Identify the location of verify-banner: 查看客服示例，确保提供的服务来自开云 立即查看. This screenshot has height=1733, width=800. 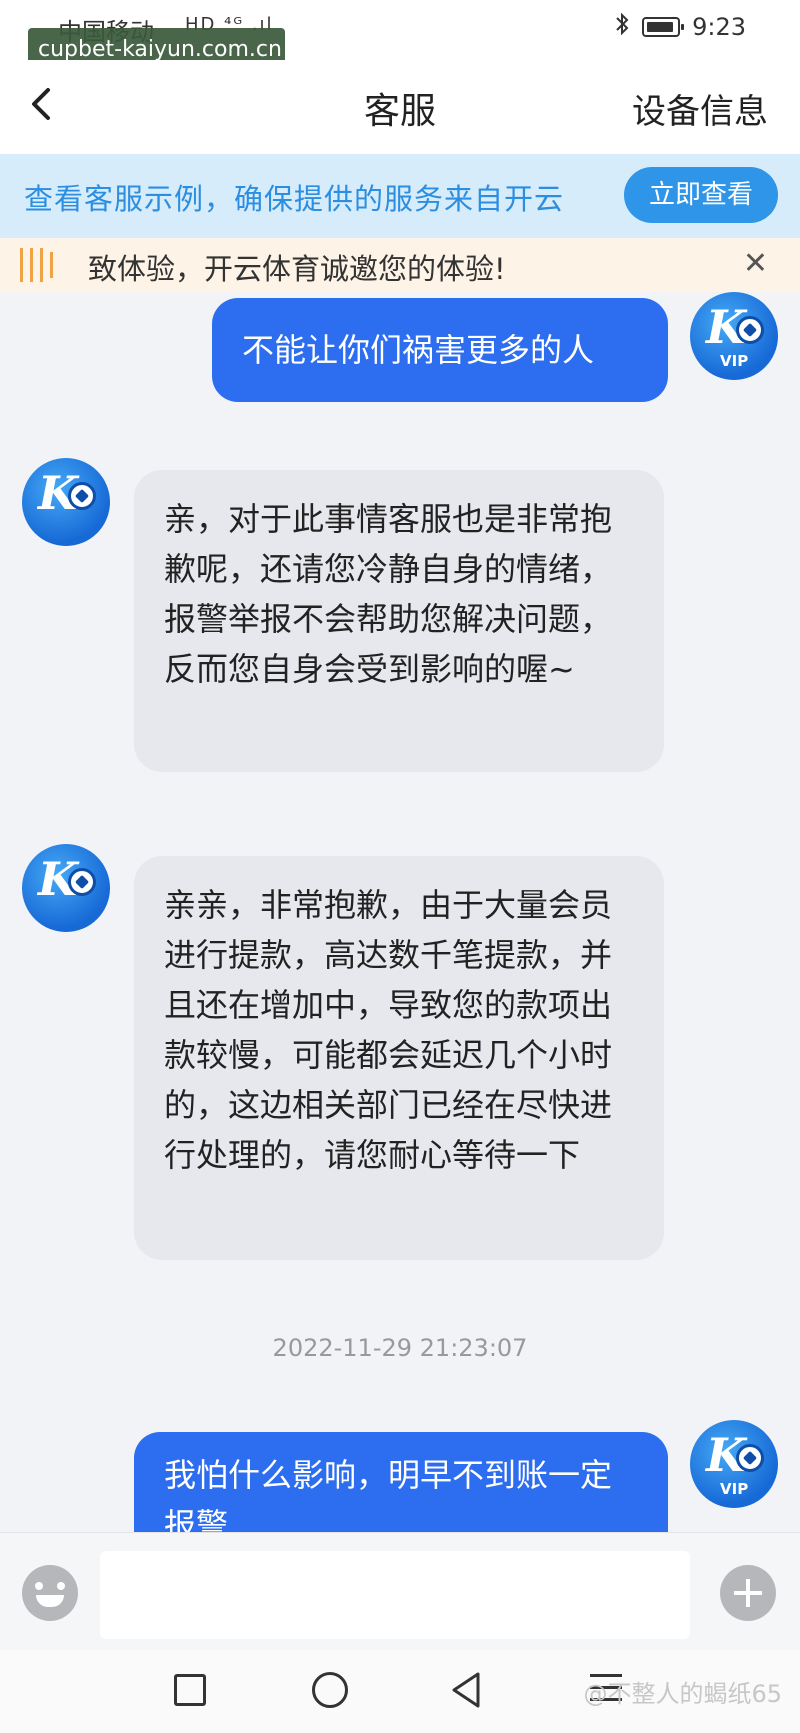
(400, 196).